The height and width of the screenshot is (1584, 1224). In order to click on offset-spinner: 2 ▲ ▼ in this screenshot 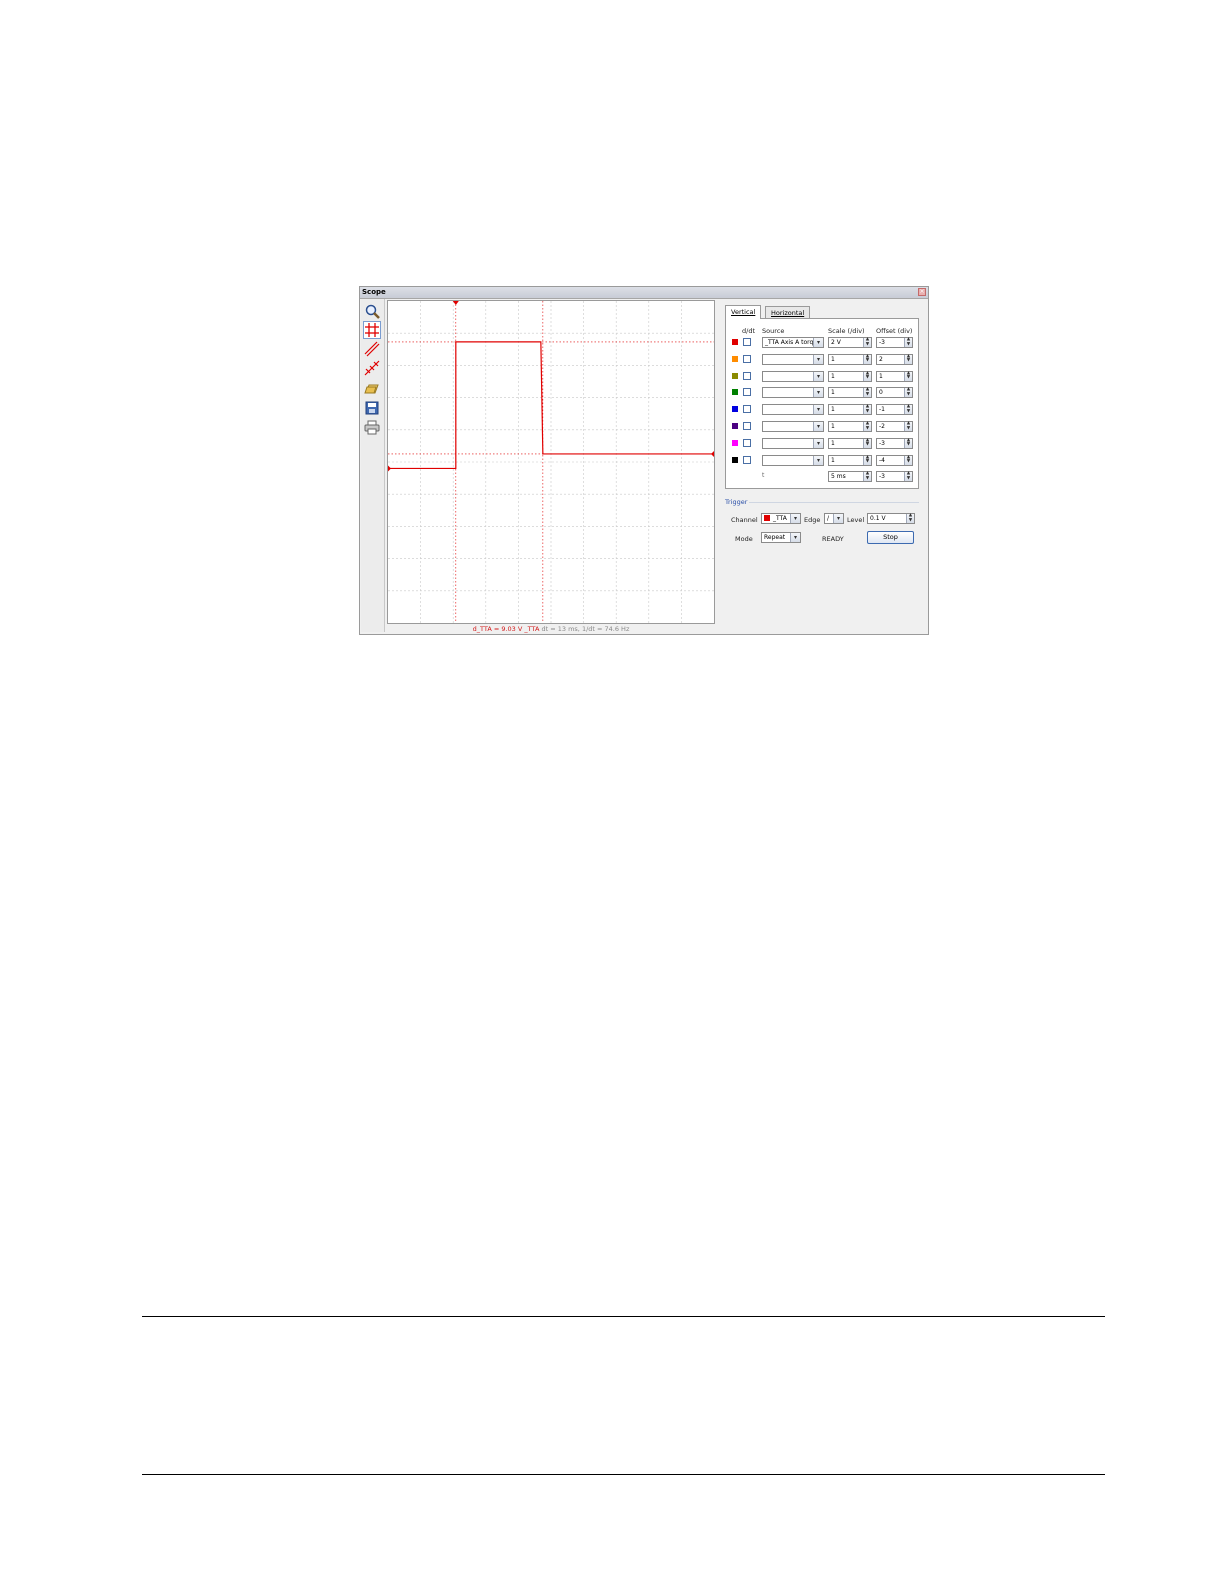, I will do `click(894, 359)`.